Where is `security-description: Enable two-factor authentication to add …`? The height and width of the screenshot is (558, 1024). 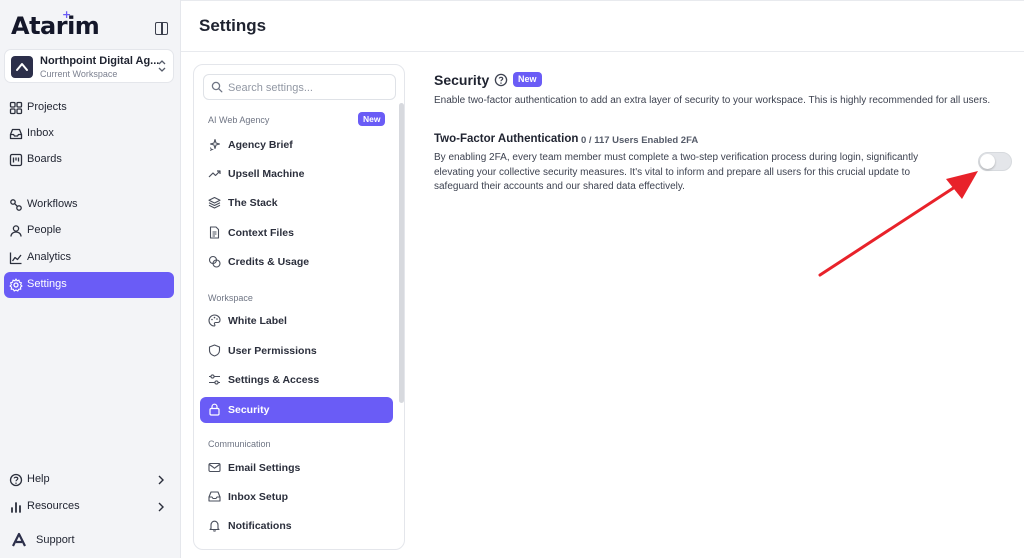
security-description: Enable two-factor authentication to add … is located at coordinates (712, 100).